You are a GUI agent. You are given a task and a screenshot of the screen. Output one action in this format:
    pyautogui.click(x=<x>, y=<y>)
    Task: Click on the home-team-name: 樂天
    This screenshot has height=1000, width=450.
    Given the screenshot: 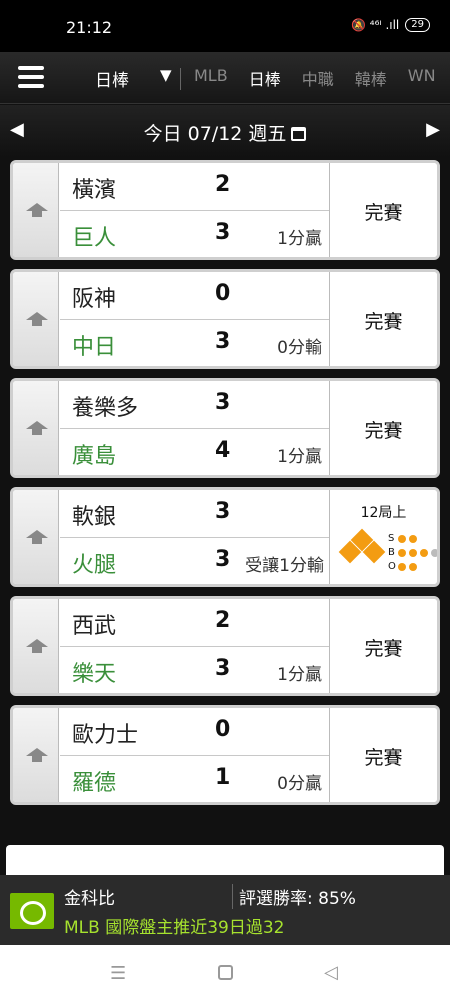 What is the action you would take?
    pyautogui.click(x=94, y=674)
    